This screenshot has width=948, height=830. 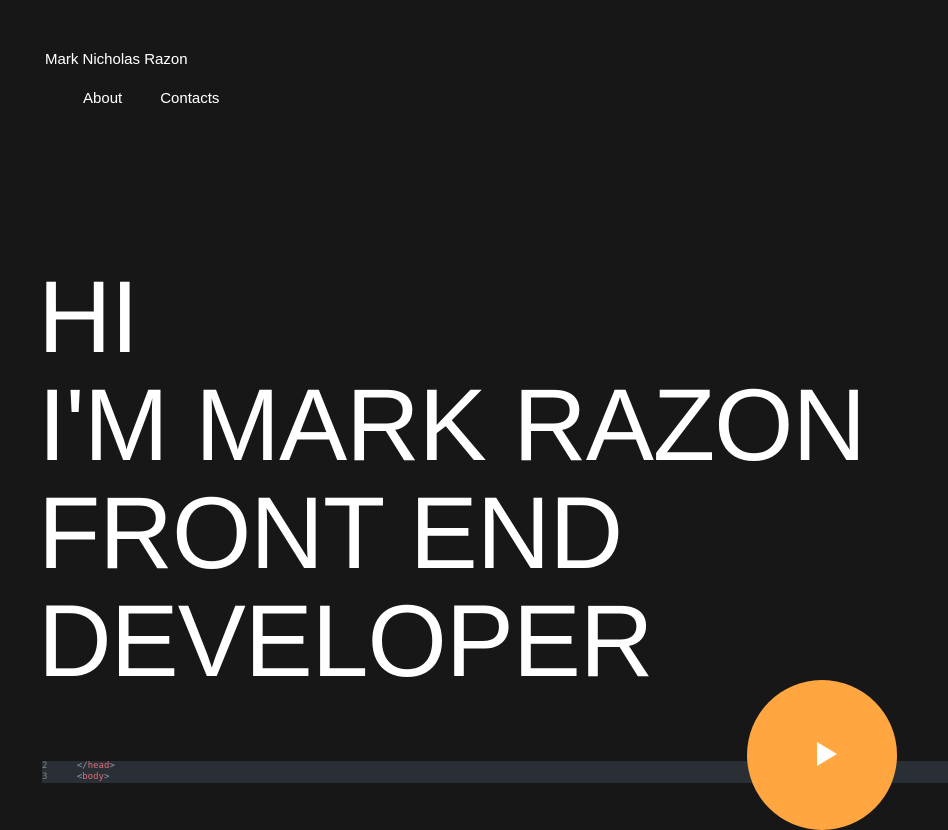 What do you see at coordinates (45, 766) in the screenshot?
I see `line-number: 2` at bounding box center [45, 766].